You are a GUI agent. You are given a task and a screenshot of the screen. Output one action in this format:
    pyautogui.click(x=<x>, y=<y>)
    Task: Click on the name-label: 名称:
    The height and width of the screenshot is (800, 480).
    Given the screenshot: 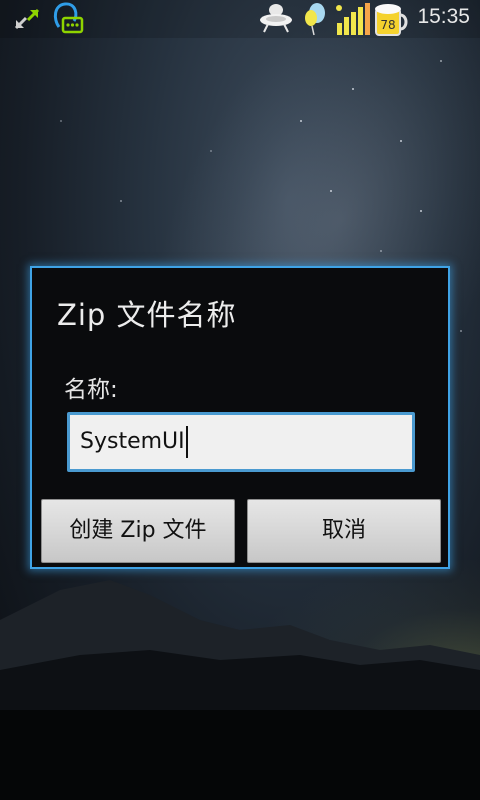 What is the action you would take?
    pyautogui.click(x=91, y=390)
    